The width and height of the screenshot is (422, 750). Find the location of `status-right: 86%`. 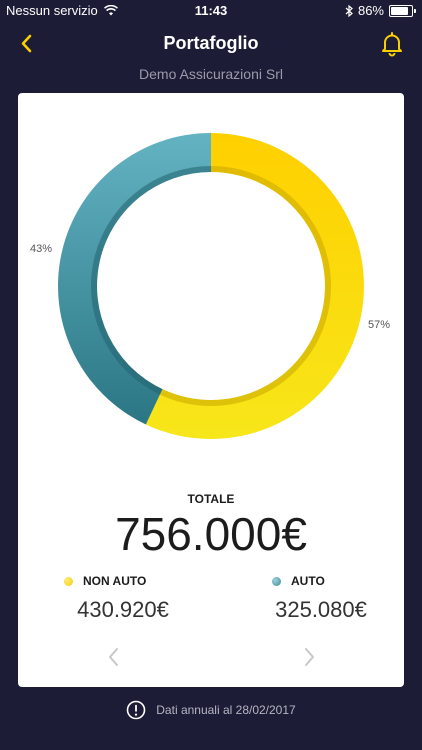

status-right: 86% is located at coordinates (380, 10).